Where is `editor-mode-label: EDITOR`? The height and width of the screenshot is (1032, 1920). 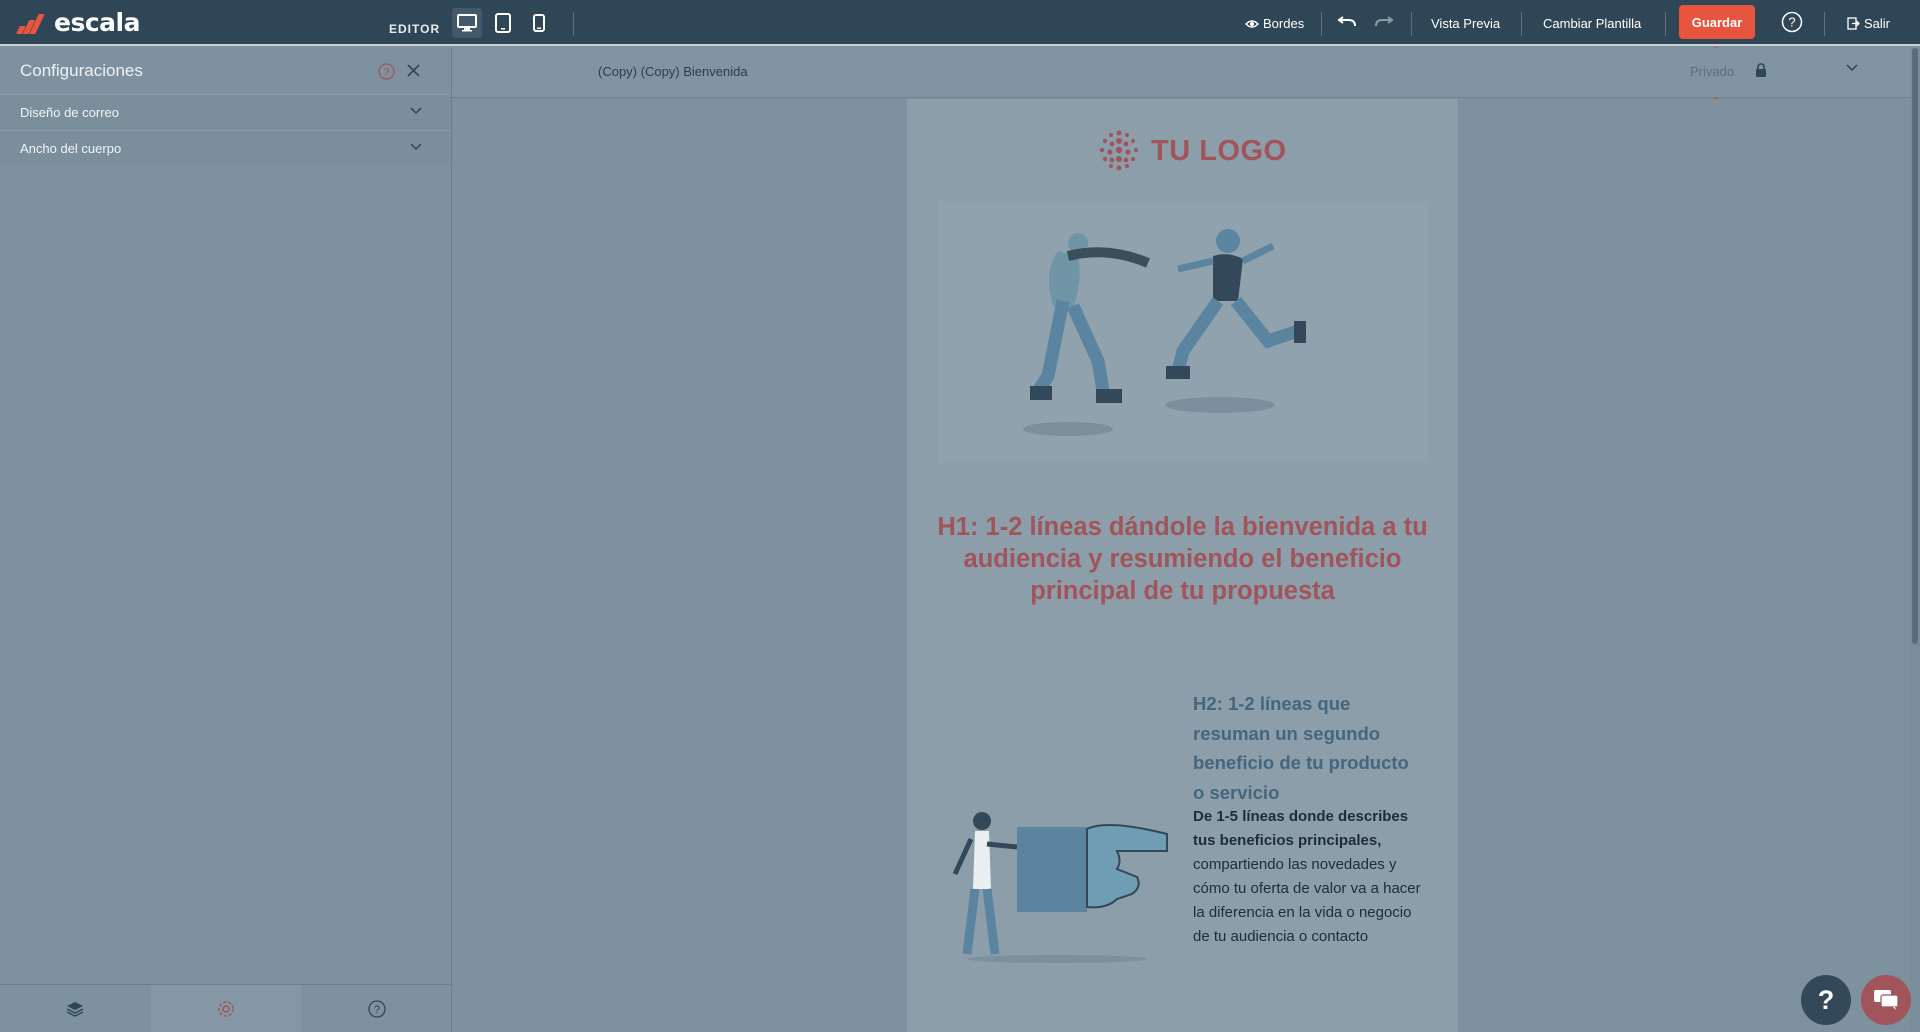 editor-mode-label: EDITOR is located at coordinates (415, 29).